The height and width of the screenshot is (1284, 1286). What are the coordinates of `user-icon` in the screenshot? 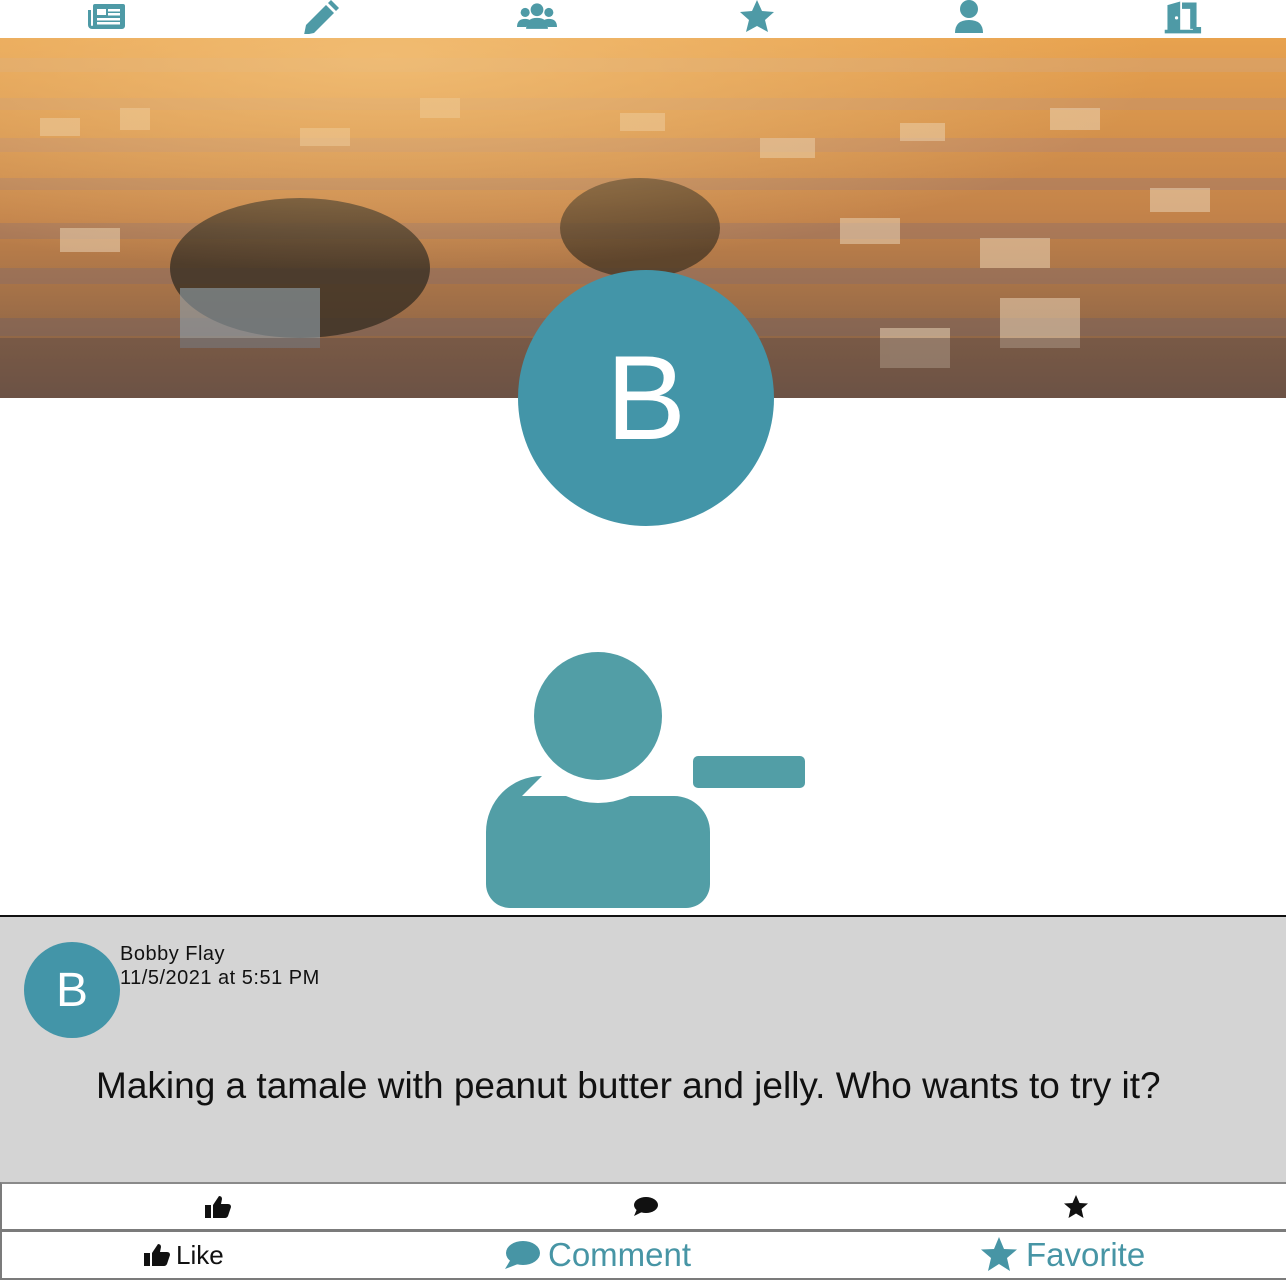 It's located at (969, 16).